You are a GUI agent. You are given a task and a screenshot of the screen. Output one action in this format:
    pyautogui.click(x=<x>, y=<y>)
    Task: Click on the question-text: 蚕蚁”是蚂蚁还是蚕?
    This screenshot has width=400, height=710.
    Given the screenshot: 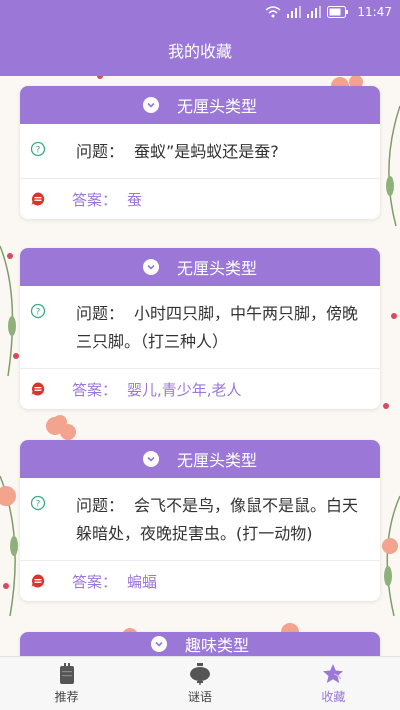 What is the action you would take?
    pyautogui.click(x=206, y=151)
    